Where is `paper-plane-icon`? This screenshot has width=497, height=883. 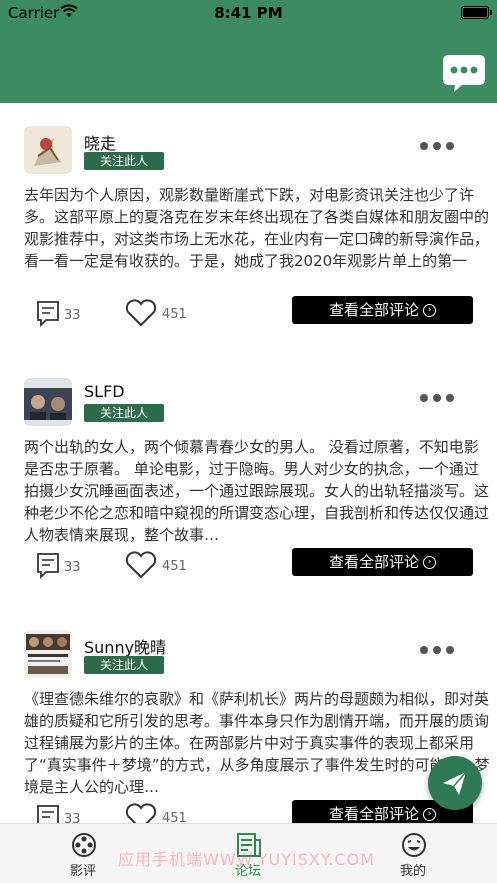 paper-plane-icon is located at coordinates (455, 783).